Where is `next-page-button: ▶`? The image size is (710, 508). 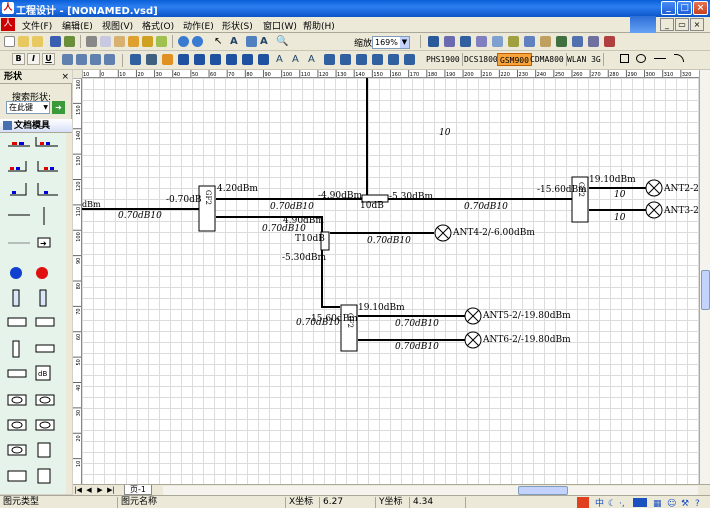
next-page-button: ▶ is located at coordinates (100, 490).